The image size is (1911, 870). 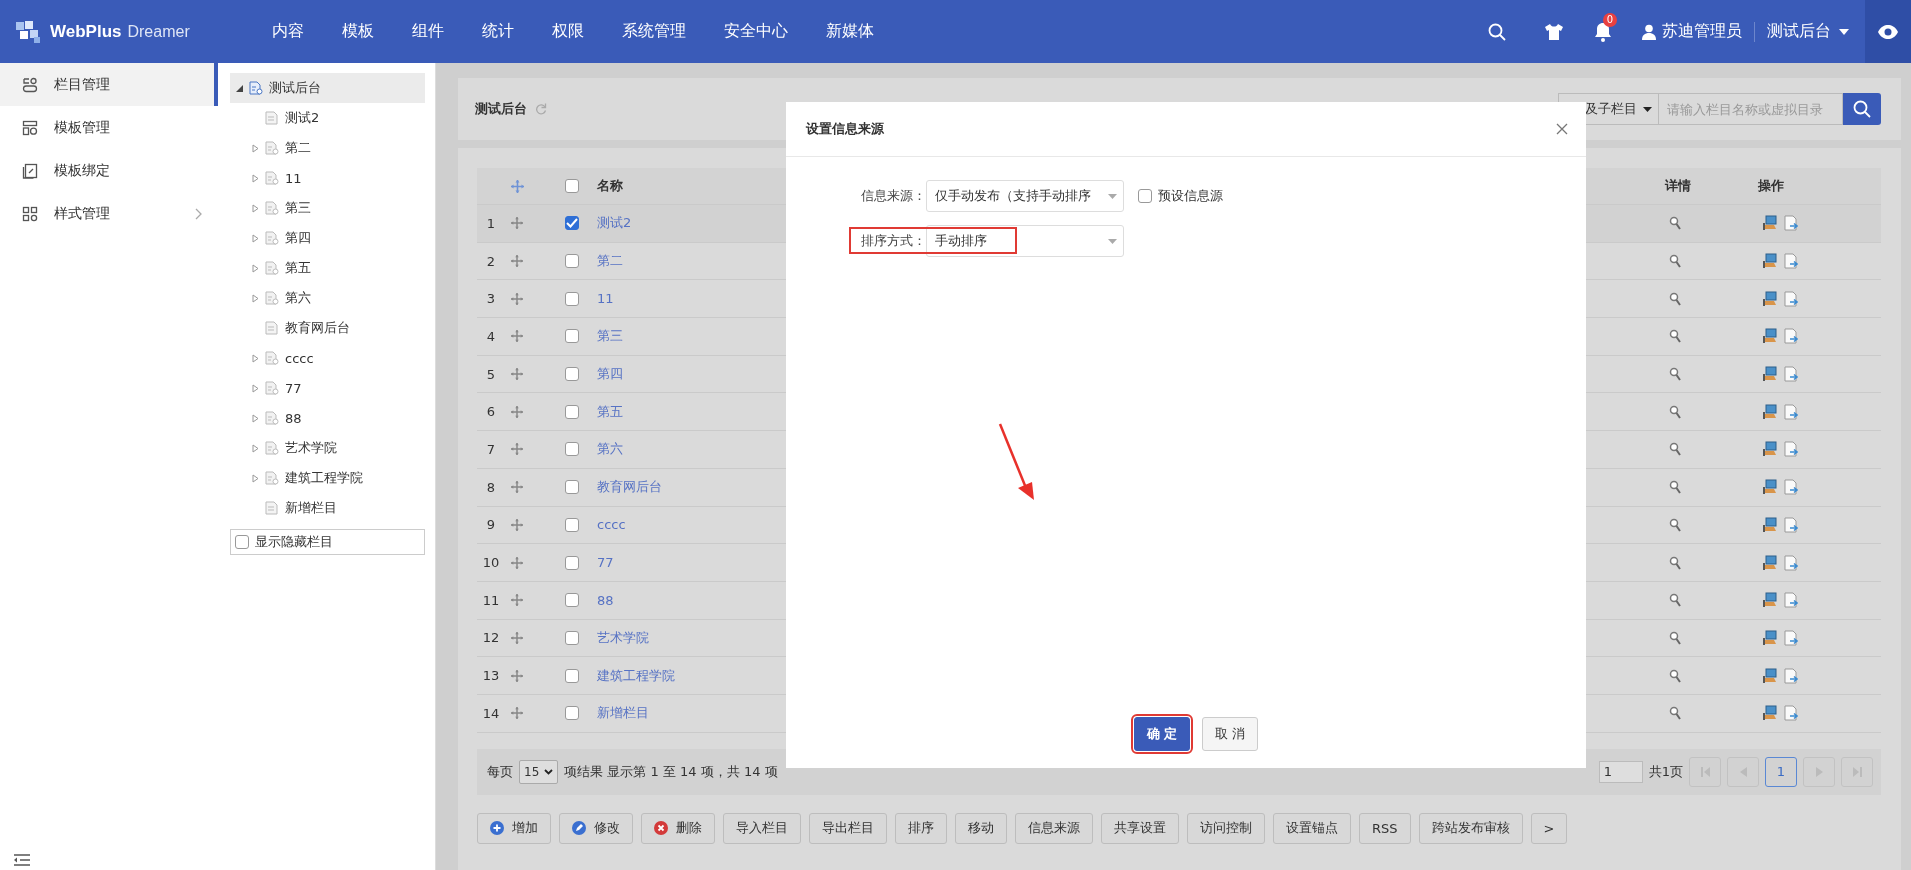 I want to click on top-menu-item: 权限, so click(x=568, y=31).